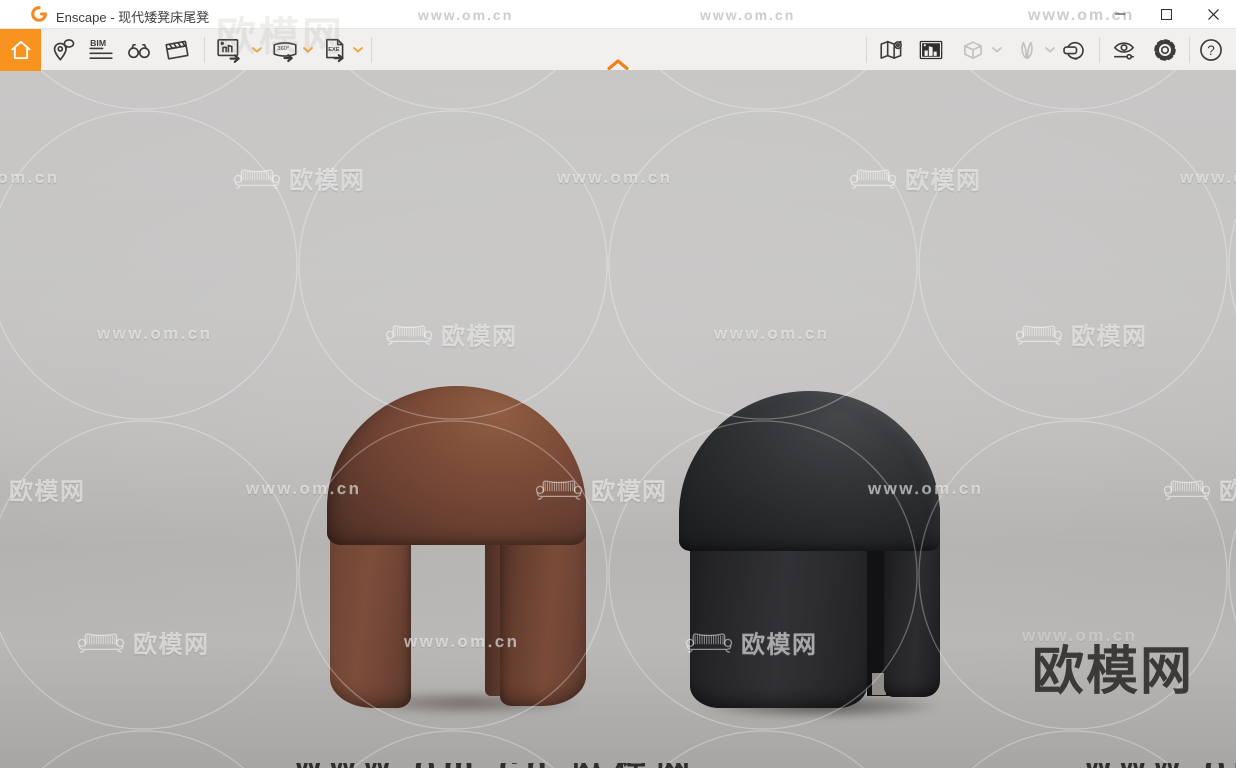 The width and height of the screenshot is (1236, 768). I want to click on exe-export-dropdown, so click(358, 50).